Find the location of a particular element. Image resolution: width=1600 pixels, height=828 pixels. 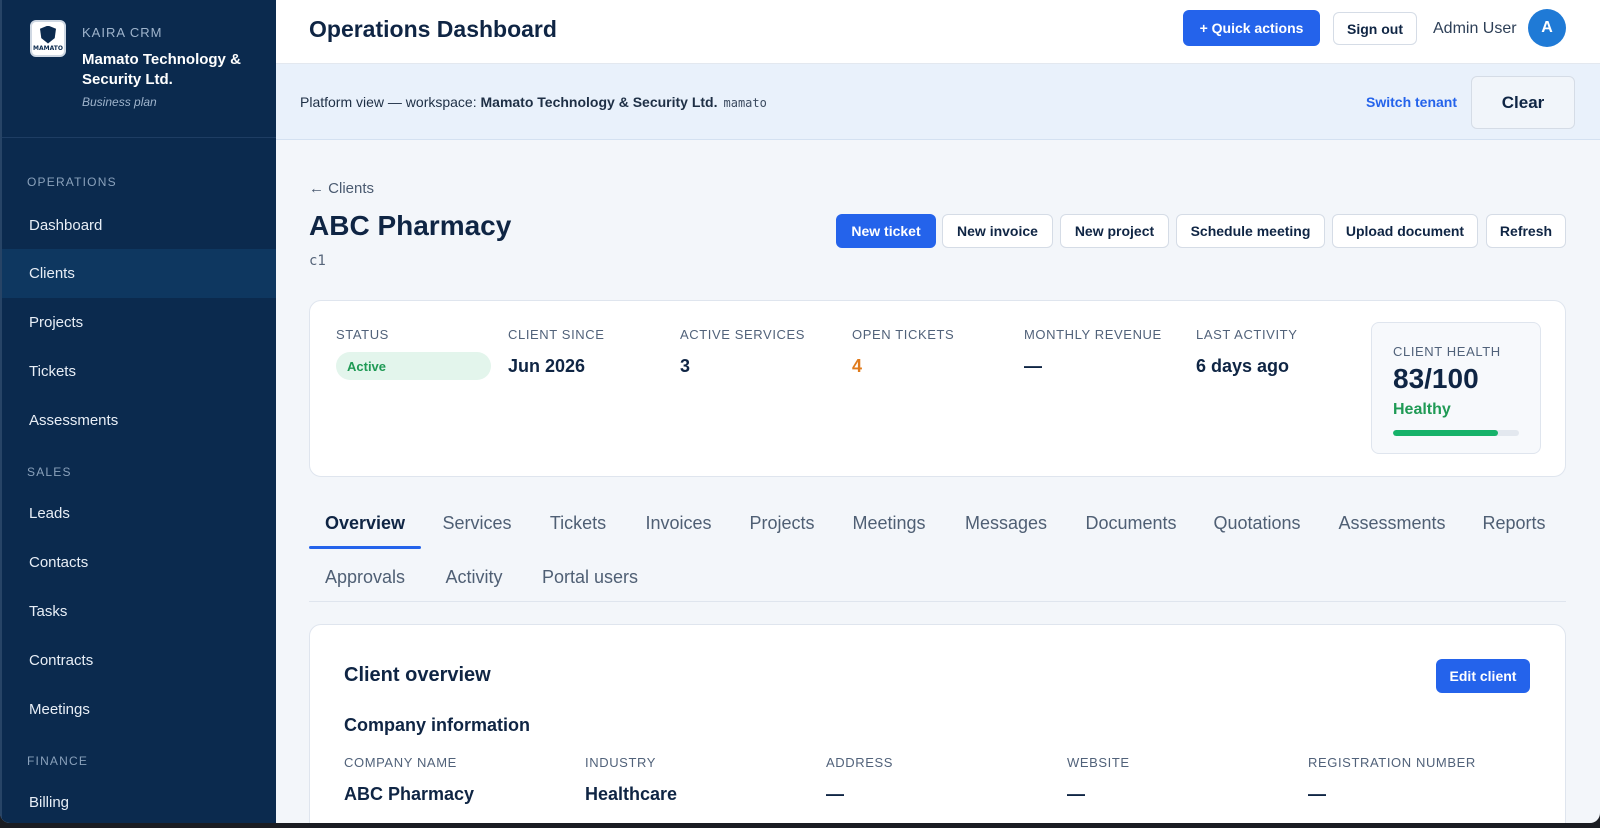

tab-meetings: Meetings is located at coordinates (889, 523).